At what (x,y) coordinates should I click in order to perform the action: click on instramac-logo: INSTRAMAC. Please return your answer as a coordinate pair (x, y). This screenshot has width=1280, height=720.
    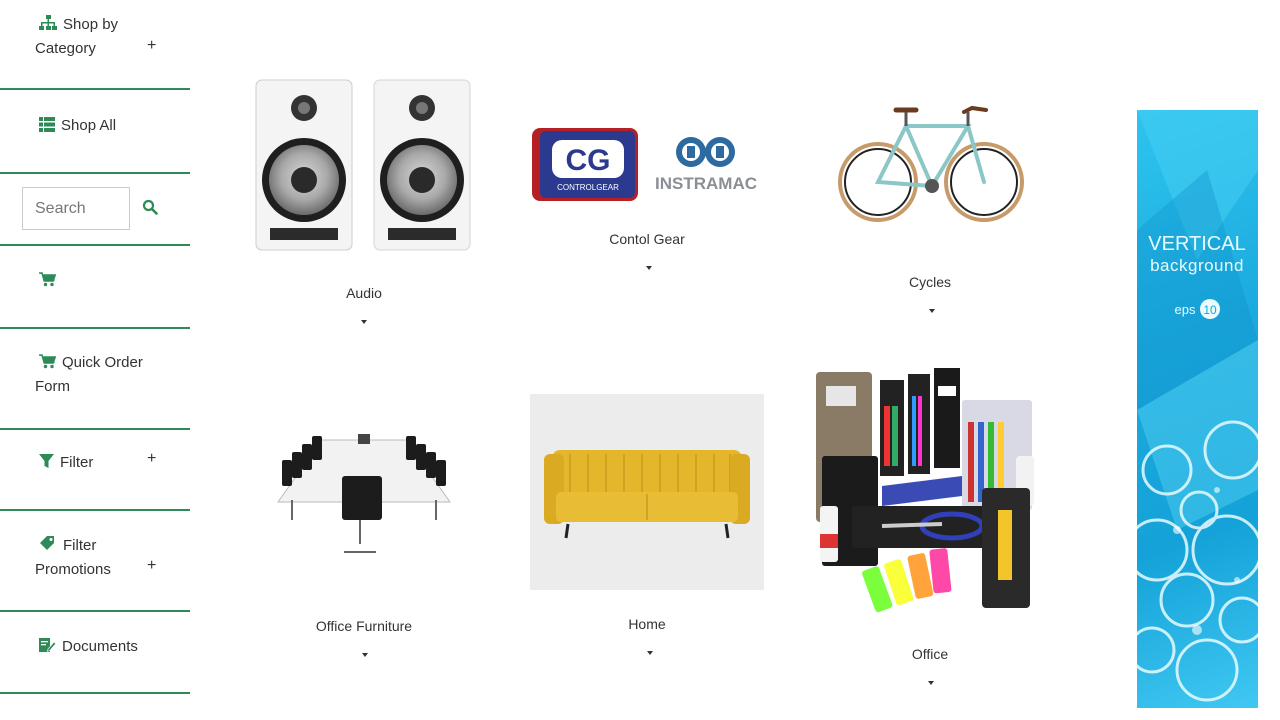
    Looking at the image, I should click on (706, 165).